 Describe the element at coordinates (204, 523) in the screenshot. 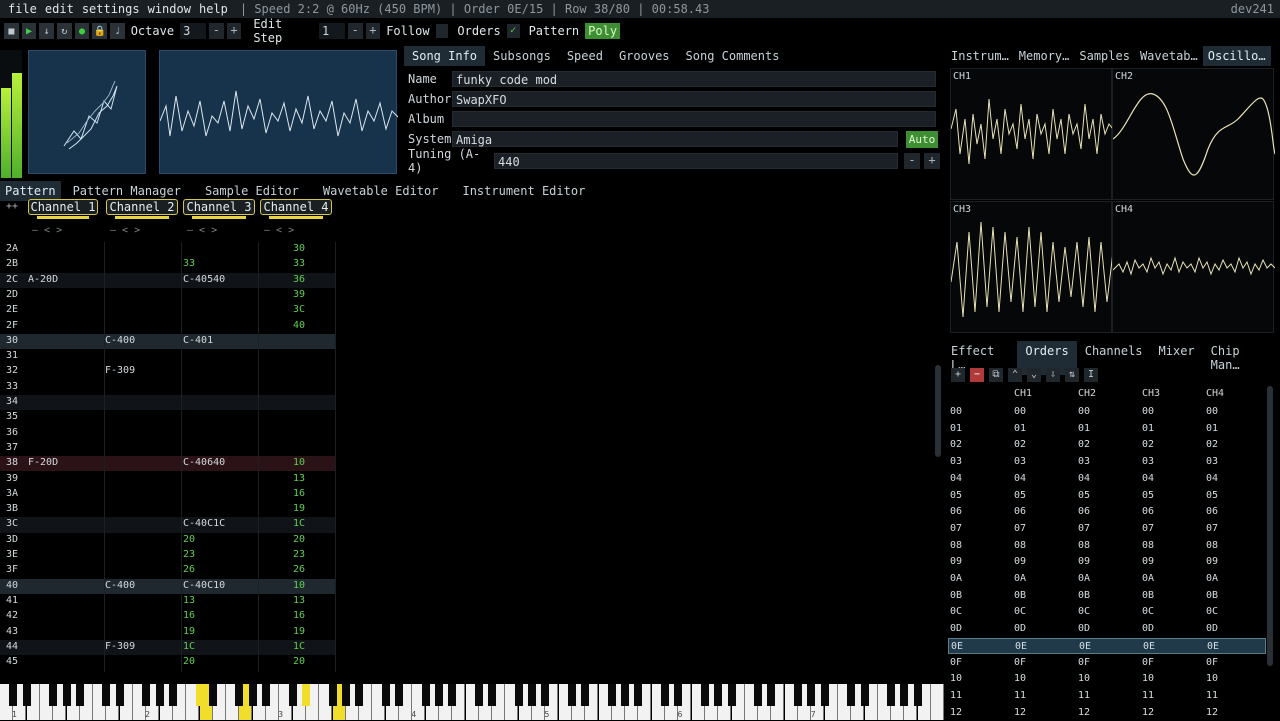

I see `pattern-cell-c3: C-40C1C` at that location.